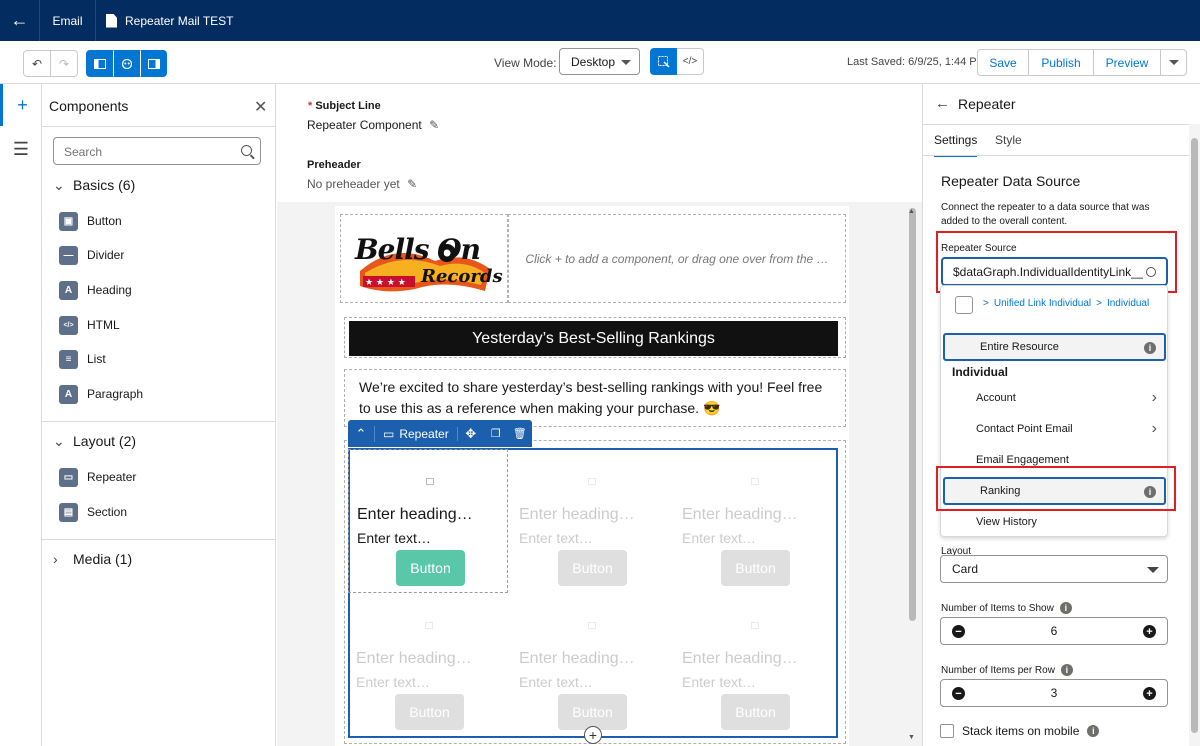 The width and height of the screenshot is (1200, 746). I want to click on component-heading: A Heading, so click(95, 290).